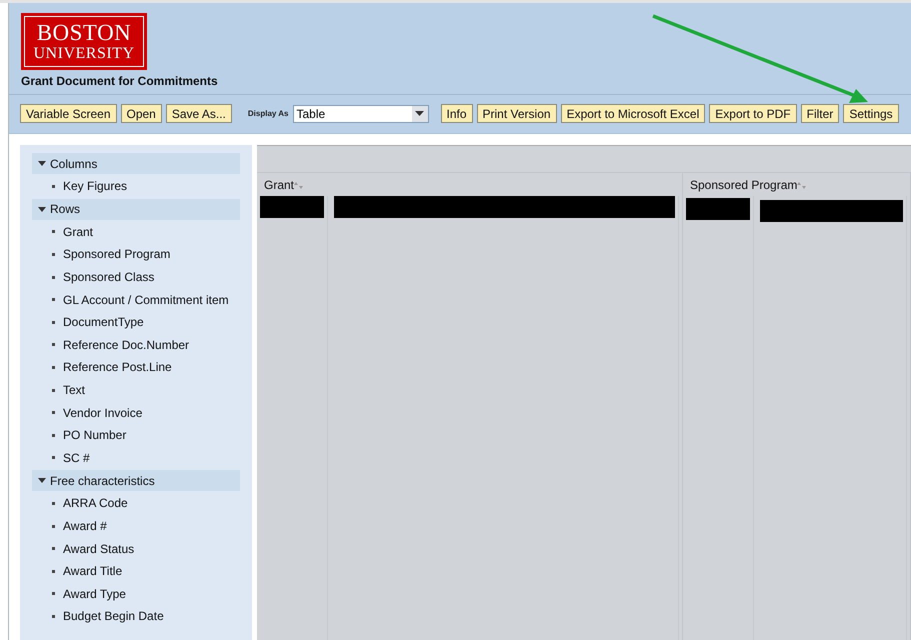 The height and width of the screenshot is (640, 911). What do you see at coordinates (78, 231) in the screenshot?
I see `nav-item: Grant` at bounding box center [78, 231].